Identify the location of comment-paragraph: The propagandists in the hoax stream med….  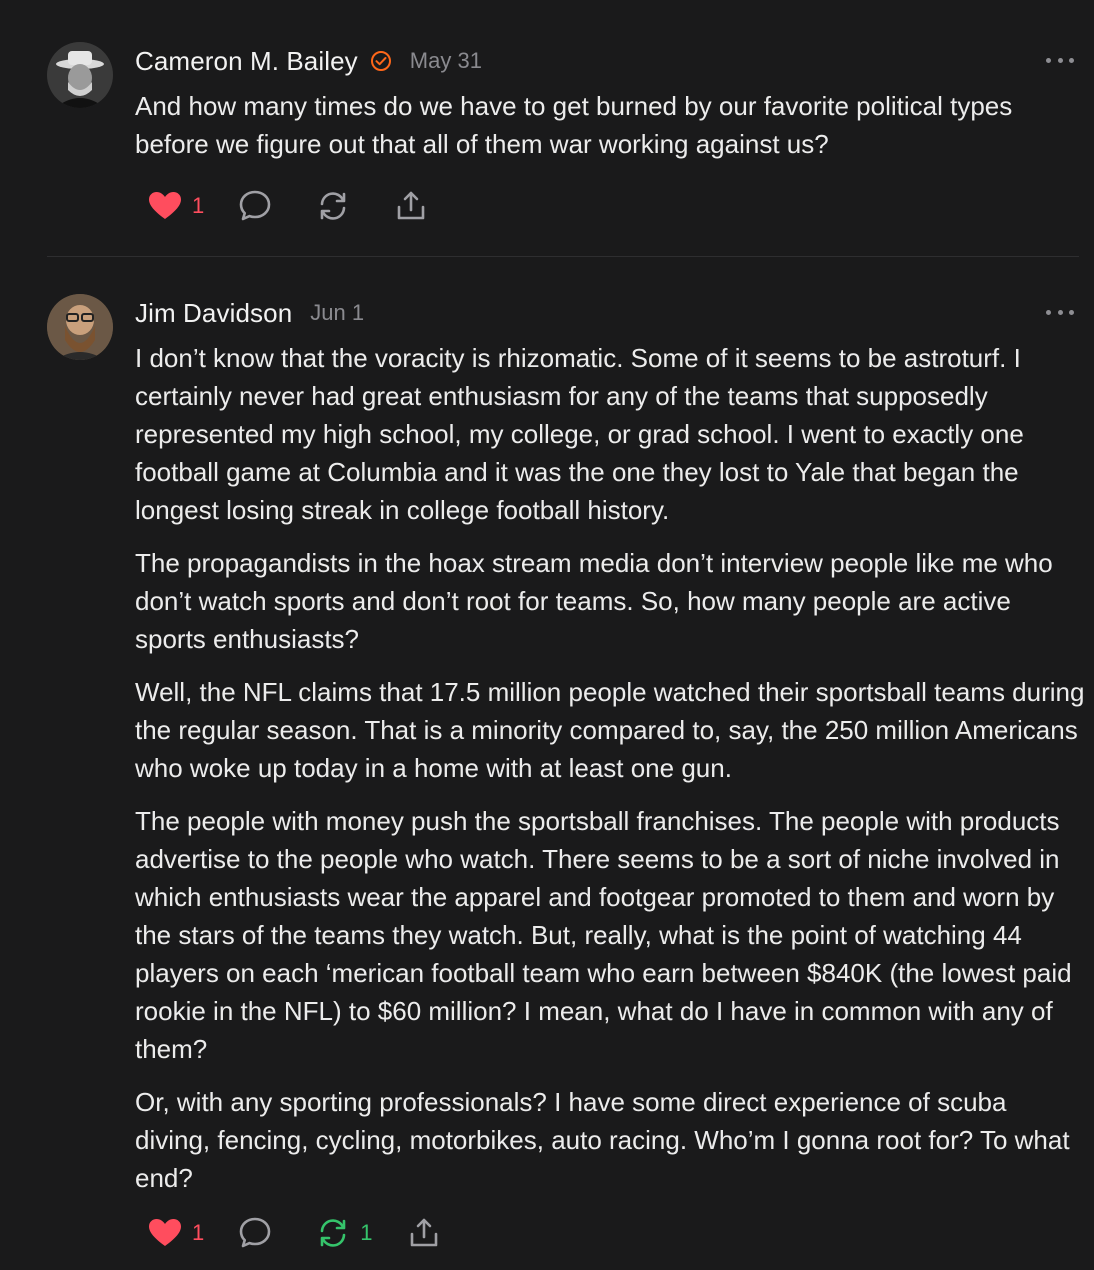
(594, 601).